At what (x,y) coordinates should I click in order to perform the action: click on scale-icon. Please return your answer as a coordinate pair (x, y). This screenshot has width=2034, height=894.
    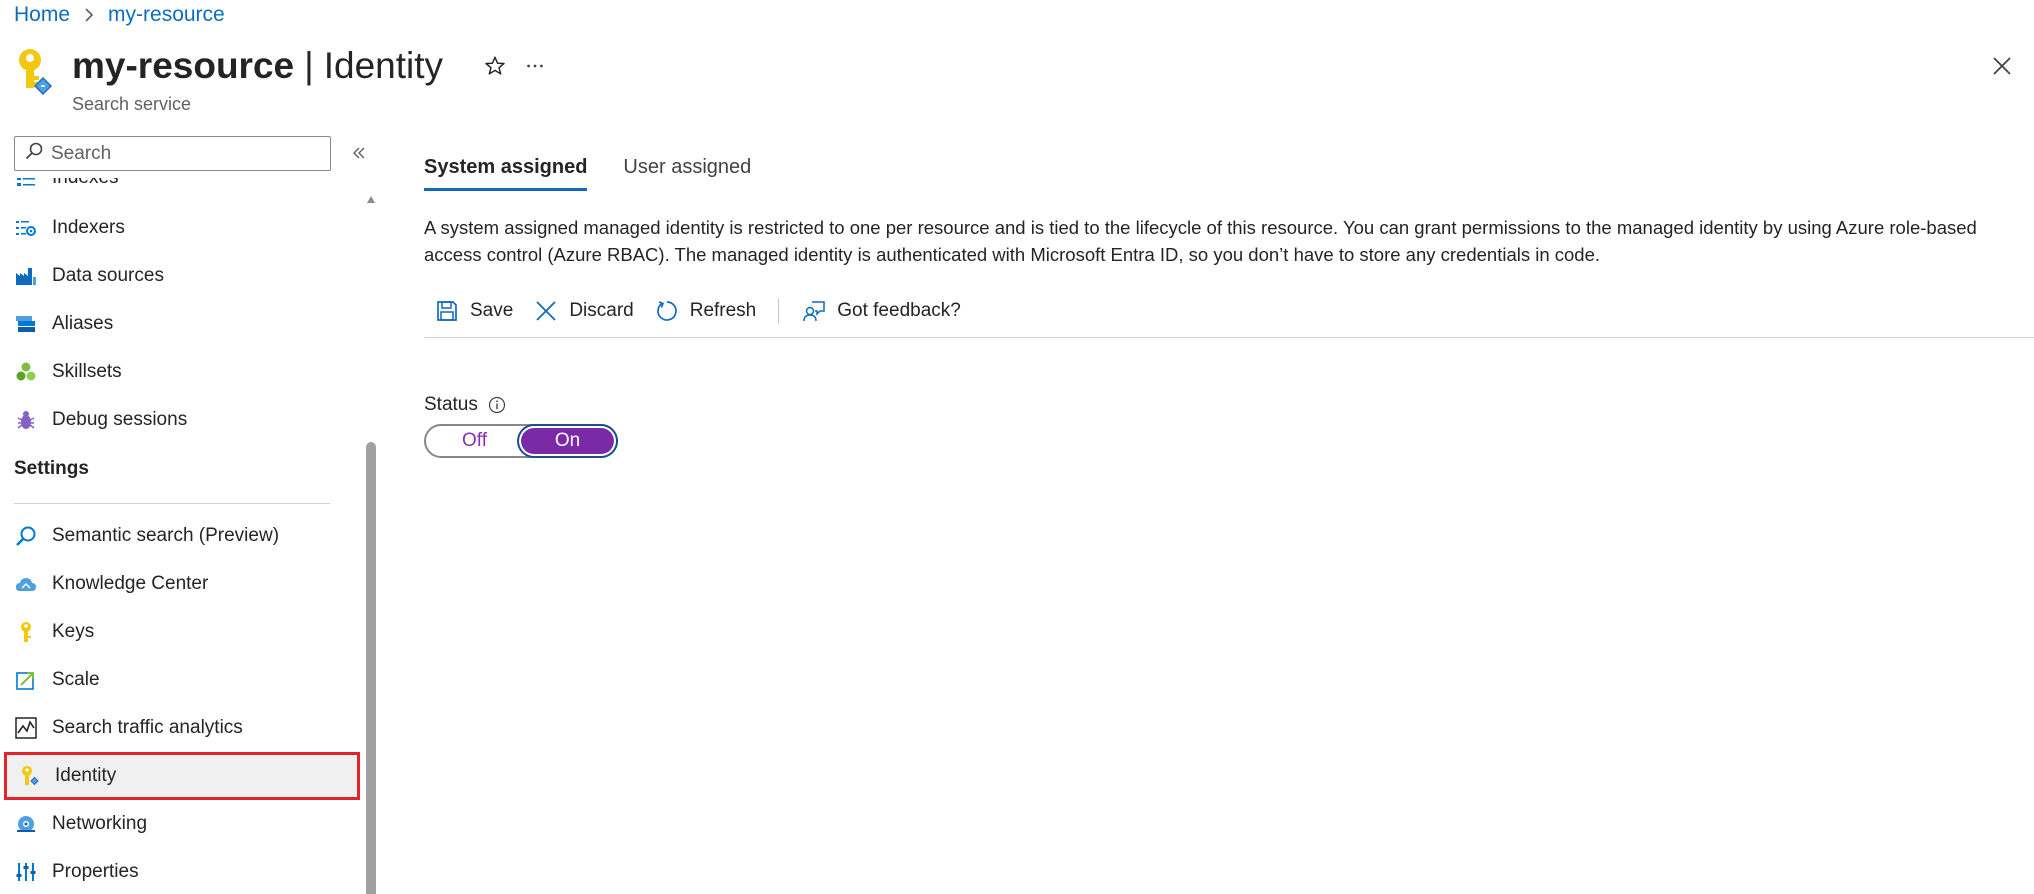
    Looking at the image, I should click on (26, 680).